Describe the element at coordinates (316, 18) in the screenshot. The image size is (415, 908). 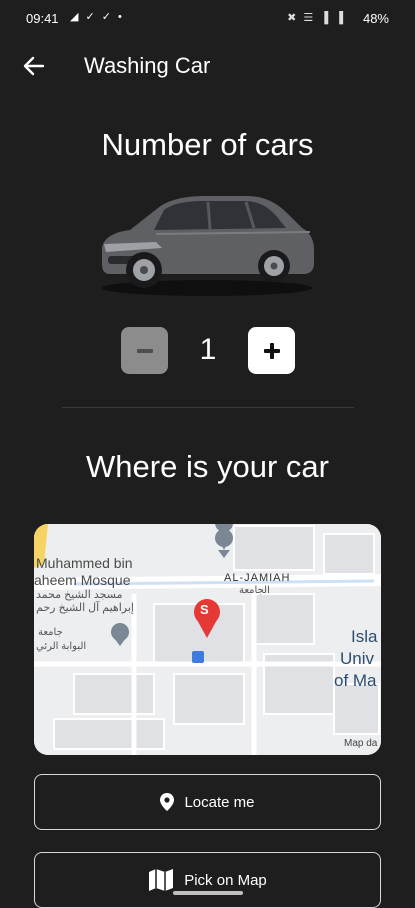
I see `signal-icons: ✖ ☰ ▐ ▐` at that location.